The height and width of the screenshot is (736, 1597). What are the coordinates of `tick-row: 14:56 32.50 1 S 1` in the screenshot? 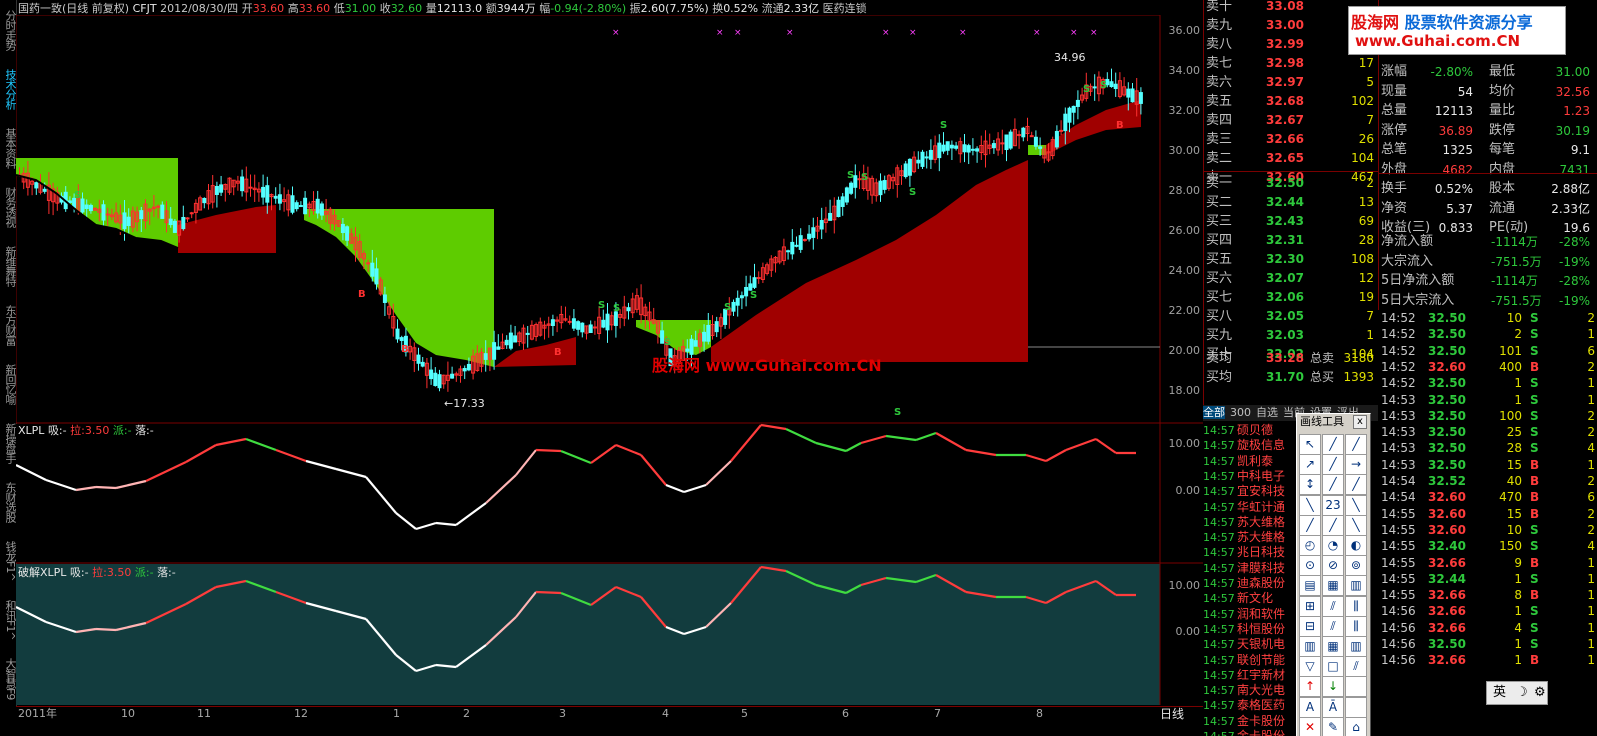 It's located at (1487, 644).